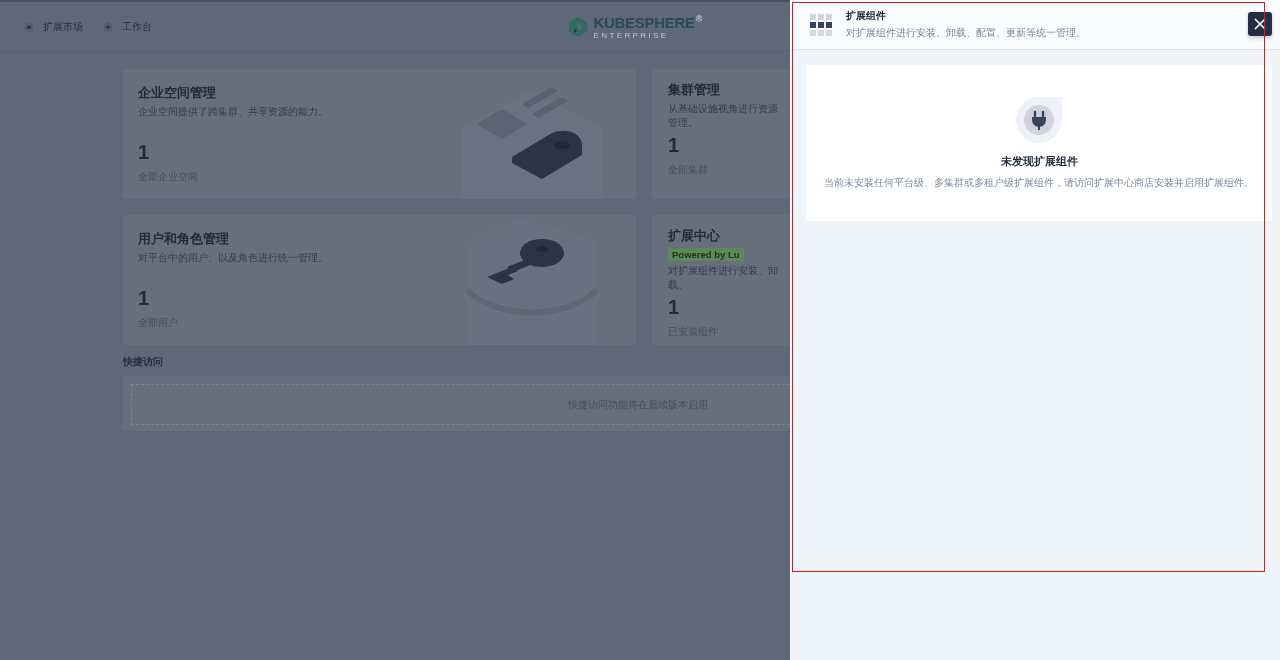 This screenshot has height=660, width=1280. Describe the element at coordinates (177, 93) in the screenshot. I see `card-title: 企业空间管理` at that location.